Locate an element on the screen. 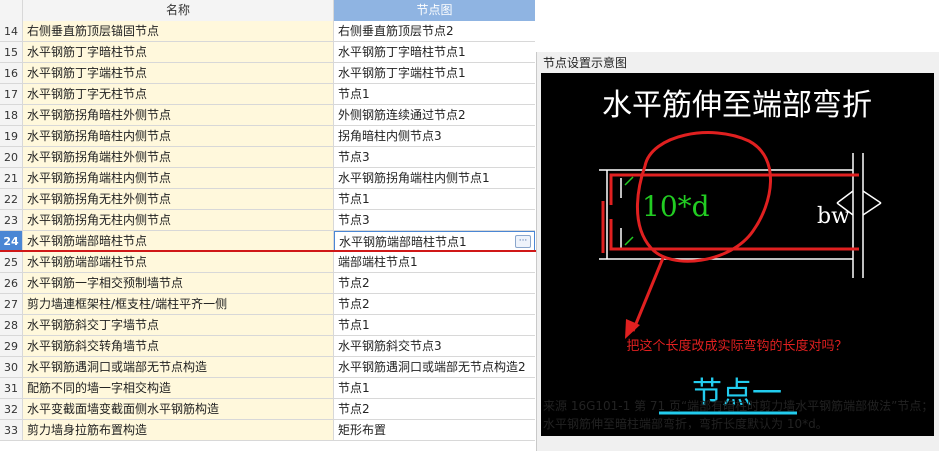 This screenshot has height=451, width=939. row-name-cell: 水平钢筋拐角端柱外侧节点 is located at coordinates (178, 157).